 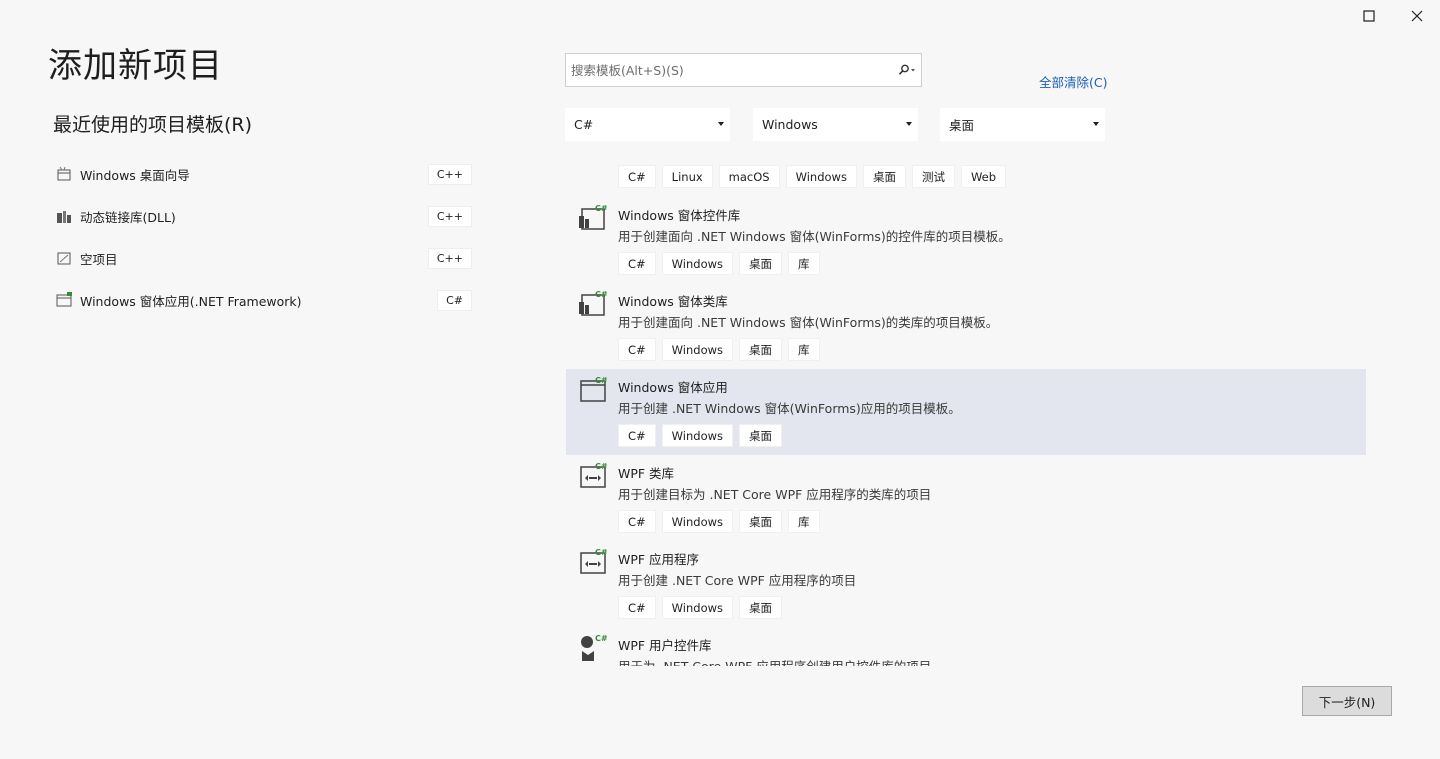 I want to click on filter-tag: Linux, so click(x=687, y=176).